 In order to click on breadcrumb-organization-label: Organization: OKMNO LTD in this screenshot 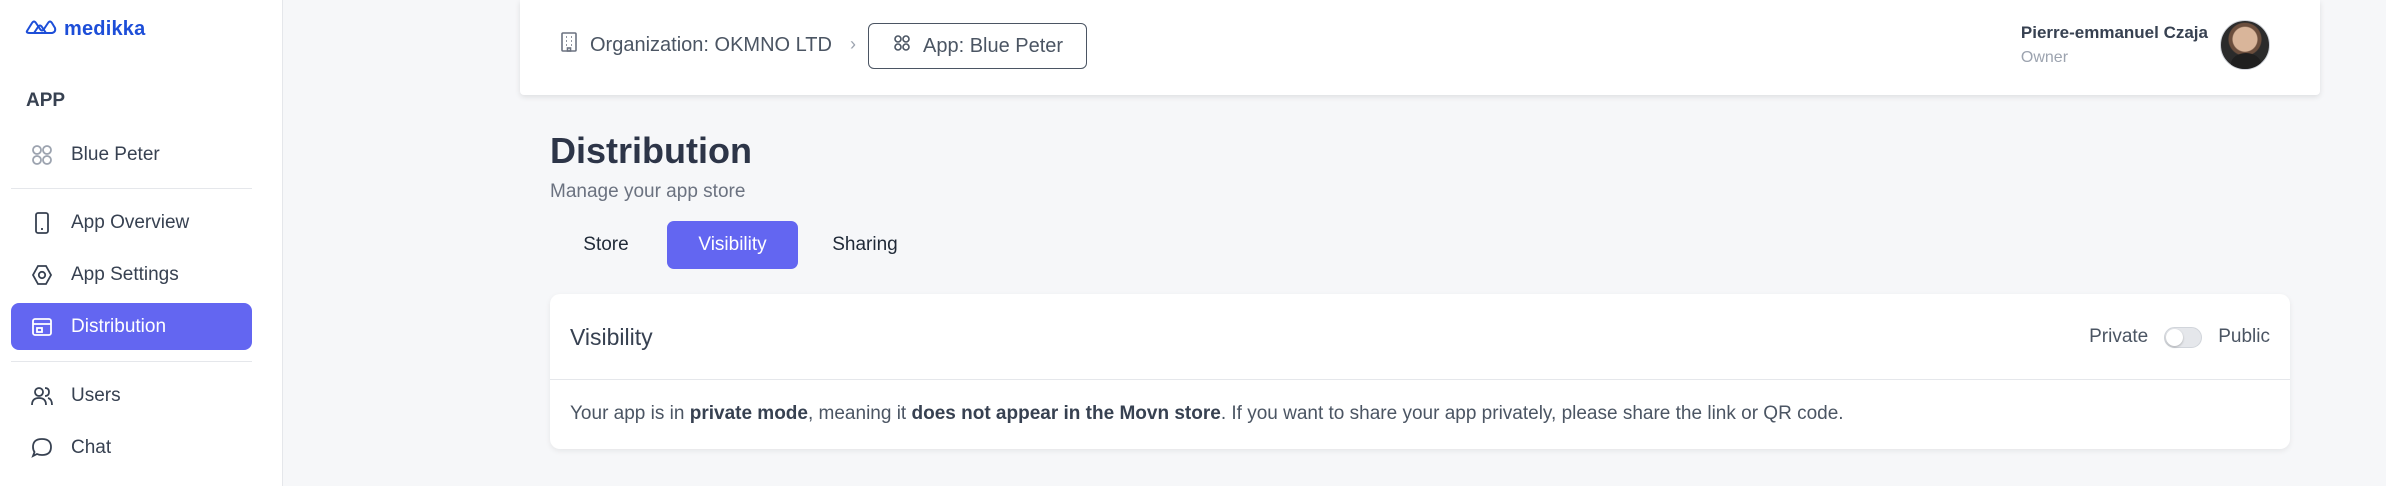, I will do `click(711, 44)`.